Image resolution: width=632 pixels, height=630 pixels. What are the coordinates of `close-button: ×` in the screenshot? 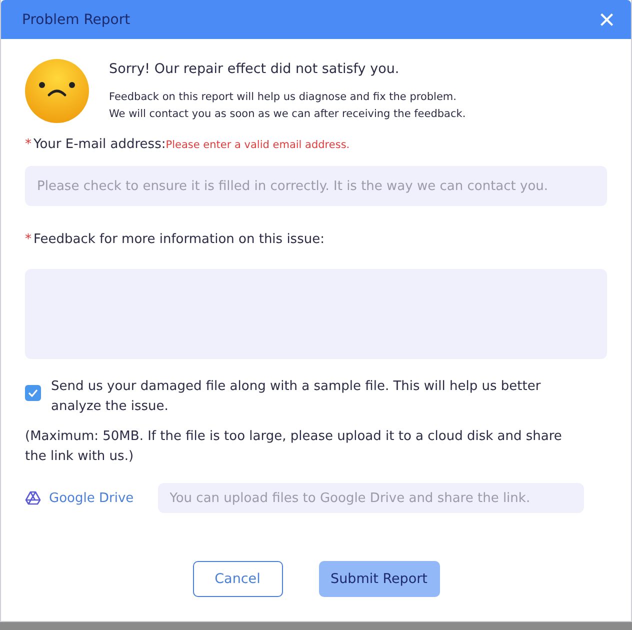 It's located at (606, 20).